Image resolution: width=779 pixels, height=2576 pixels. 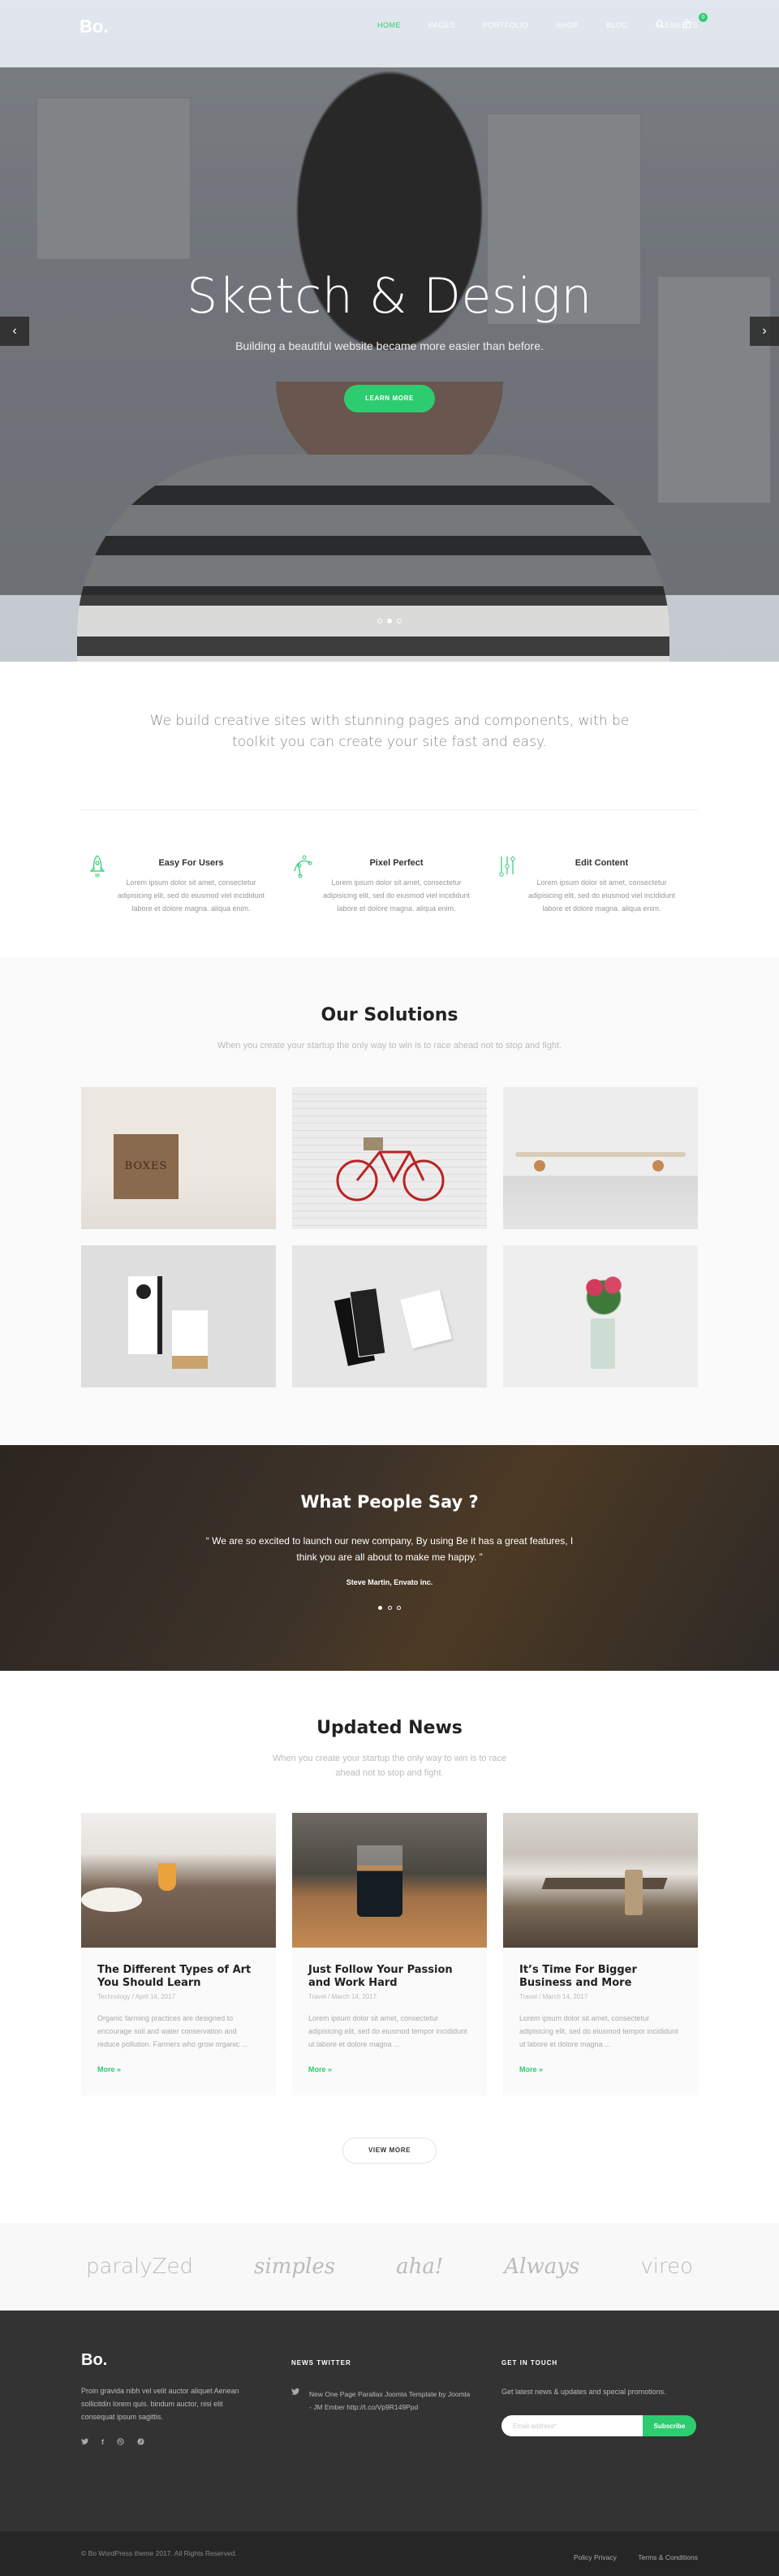 I want to click on news-card-title: Just Follow Your Passion and Work Hard, so click(x=389, y=1977).